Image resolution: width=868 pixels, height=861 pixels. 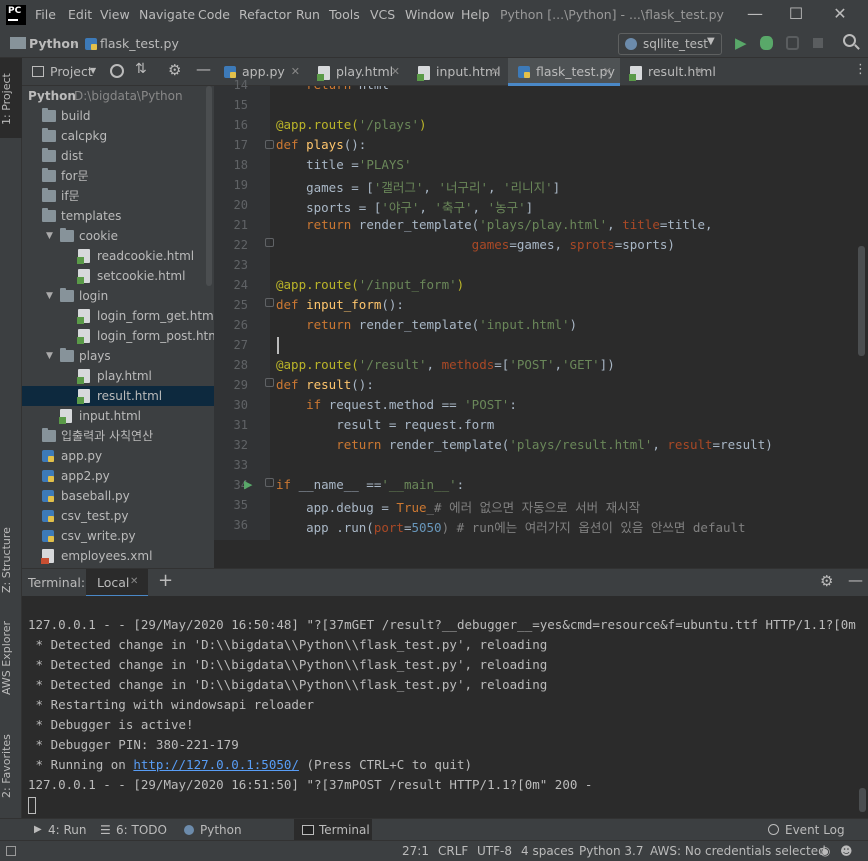 What do you see at coordinates (840, 14) in the screenshot?
I see `close-icon: ✕` at bounding box center [840, 14].